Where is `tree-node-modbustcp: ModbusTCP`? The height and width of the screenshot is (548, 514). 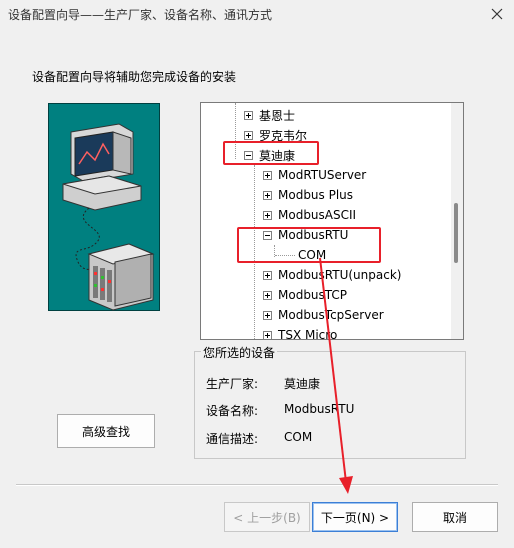 tree-node-modbustcp: ModbusTCP is located at coordinates (305, 295).